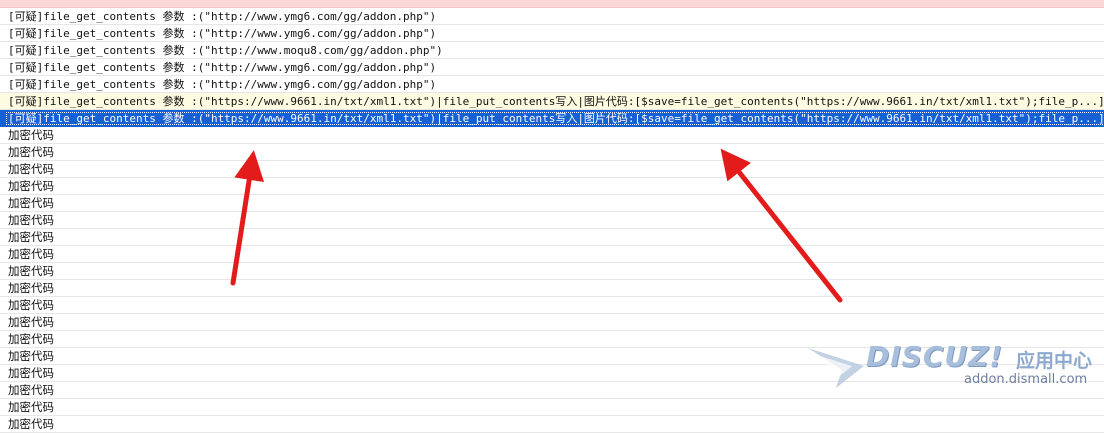  I want to click on discuz-watermark: DISCUZ! 应用中心 addon.dismall.com, so click(951, 366).